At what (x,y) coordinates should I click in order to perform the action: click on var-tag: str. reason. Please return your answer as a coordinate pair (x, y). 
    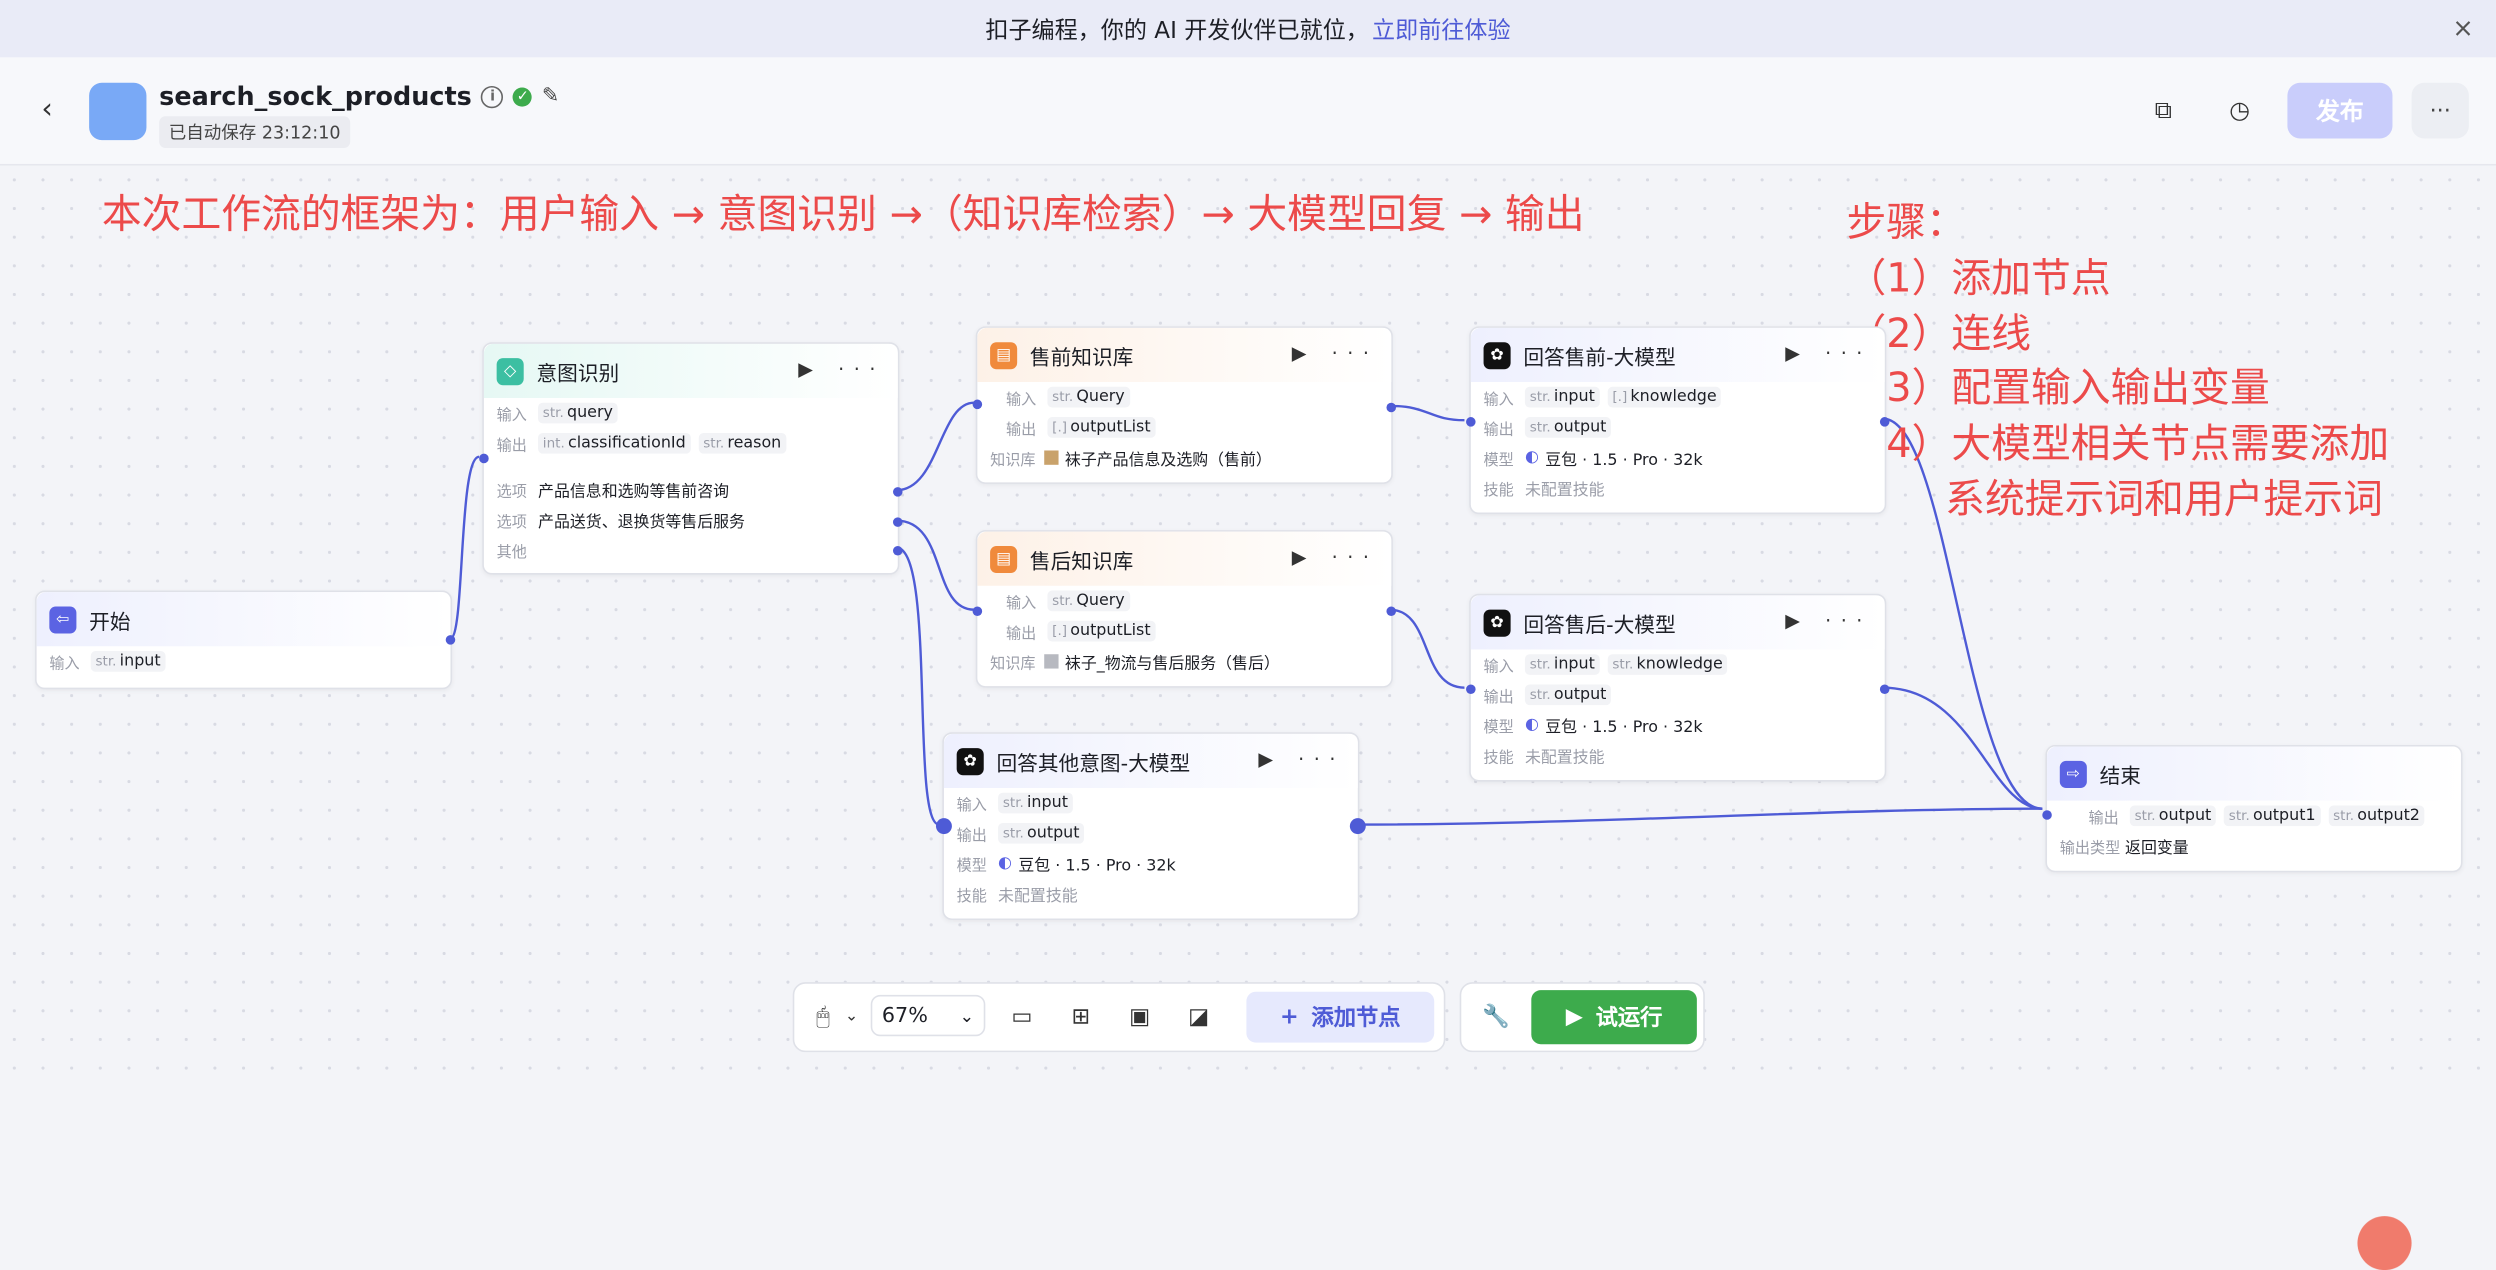
    Looking at the image, I should click on (742, 443).